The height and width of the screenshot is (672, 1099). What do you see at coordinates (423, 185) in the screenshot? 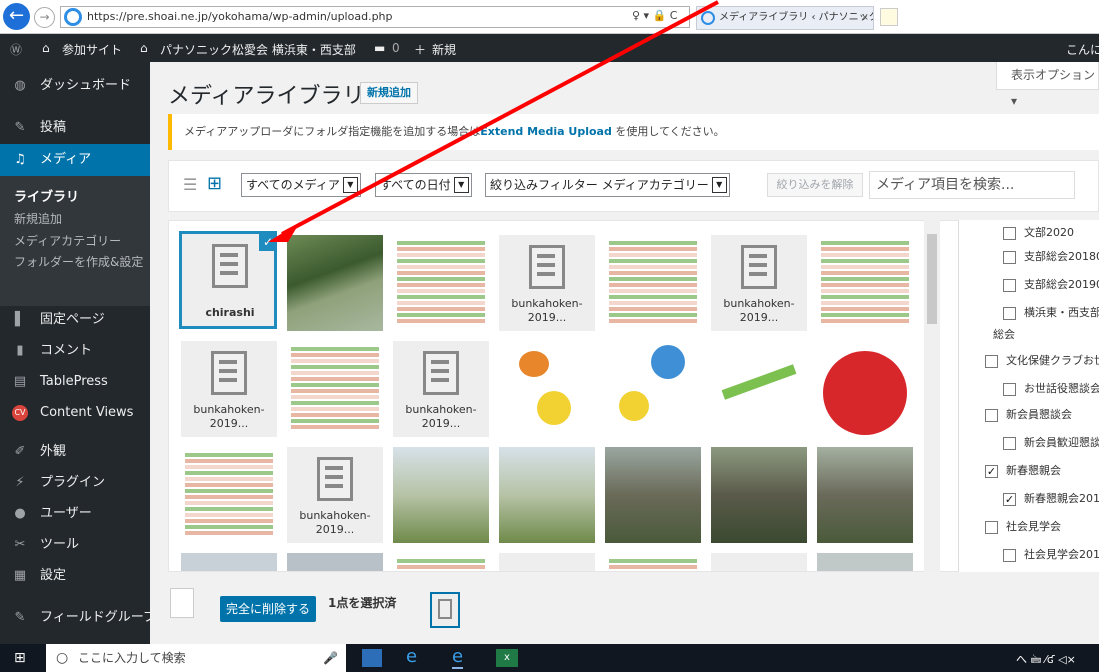
I see `date-select: すべての日付 ▼` at bounding box center [423, 185].